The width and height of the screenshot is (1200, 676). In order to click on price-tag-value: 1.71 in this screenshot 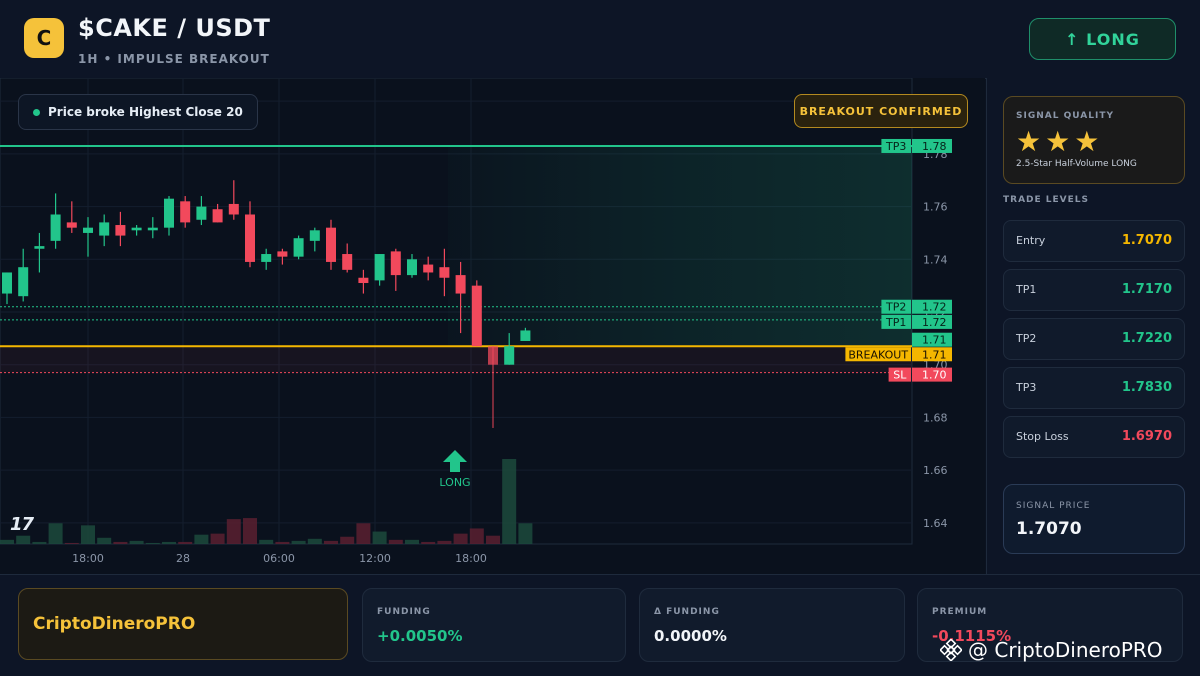, I will do `click(934, 354)`.